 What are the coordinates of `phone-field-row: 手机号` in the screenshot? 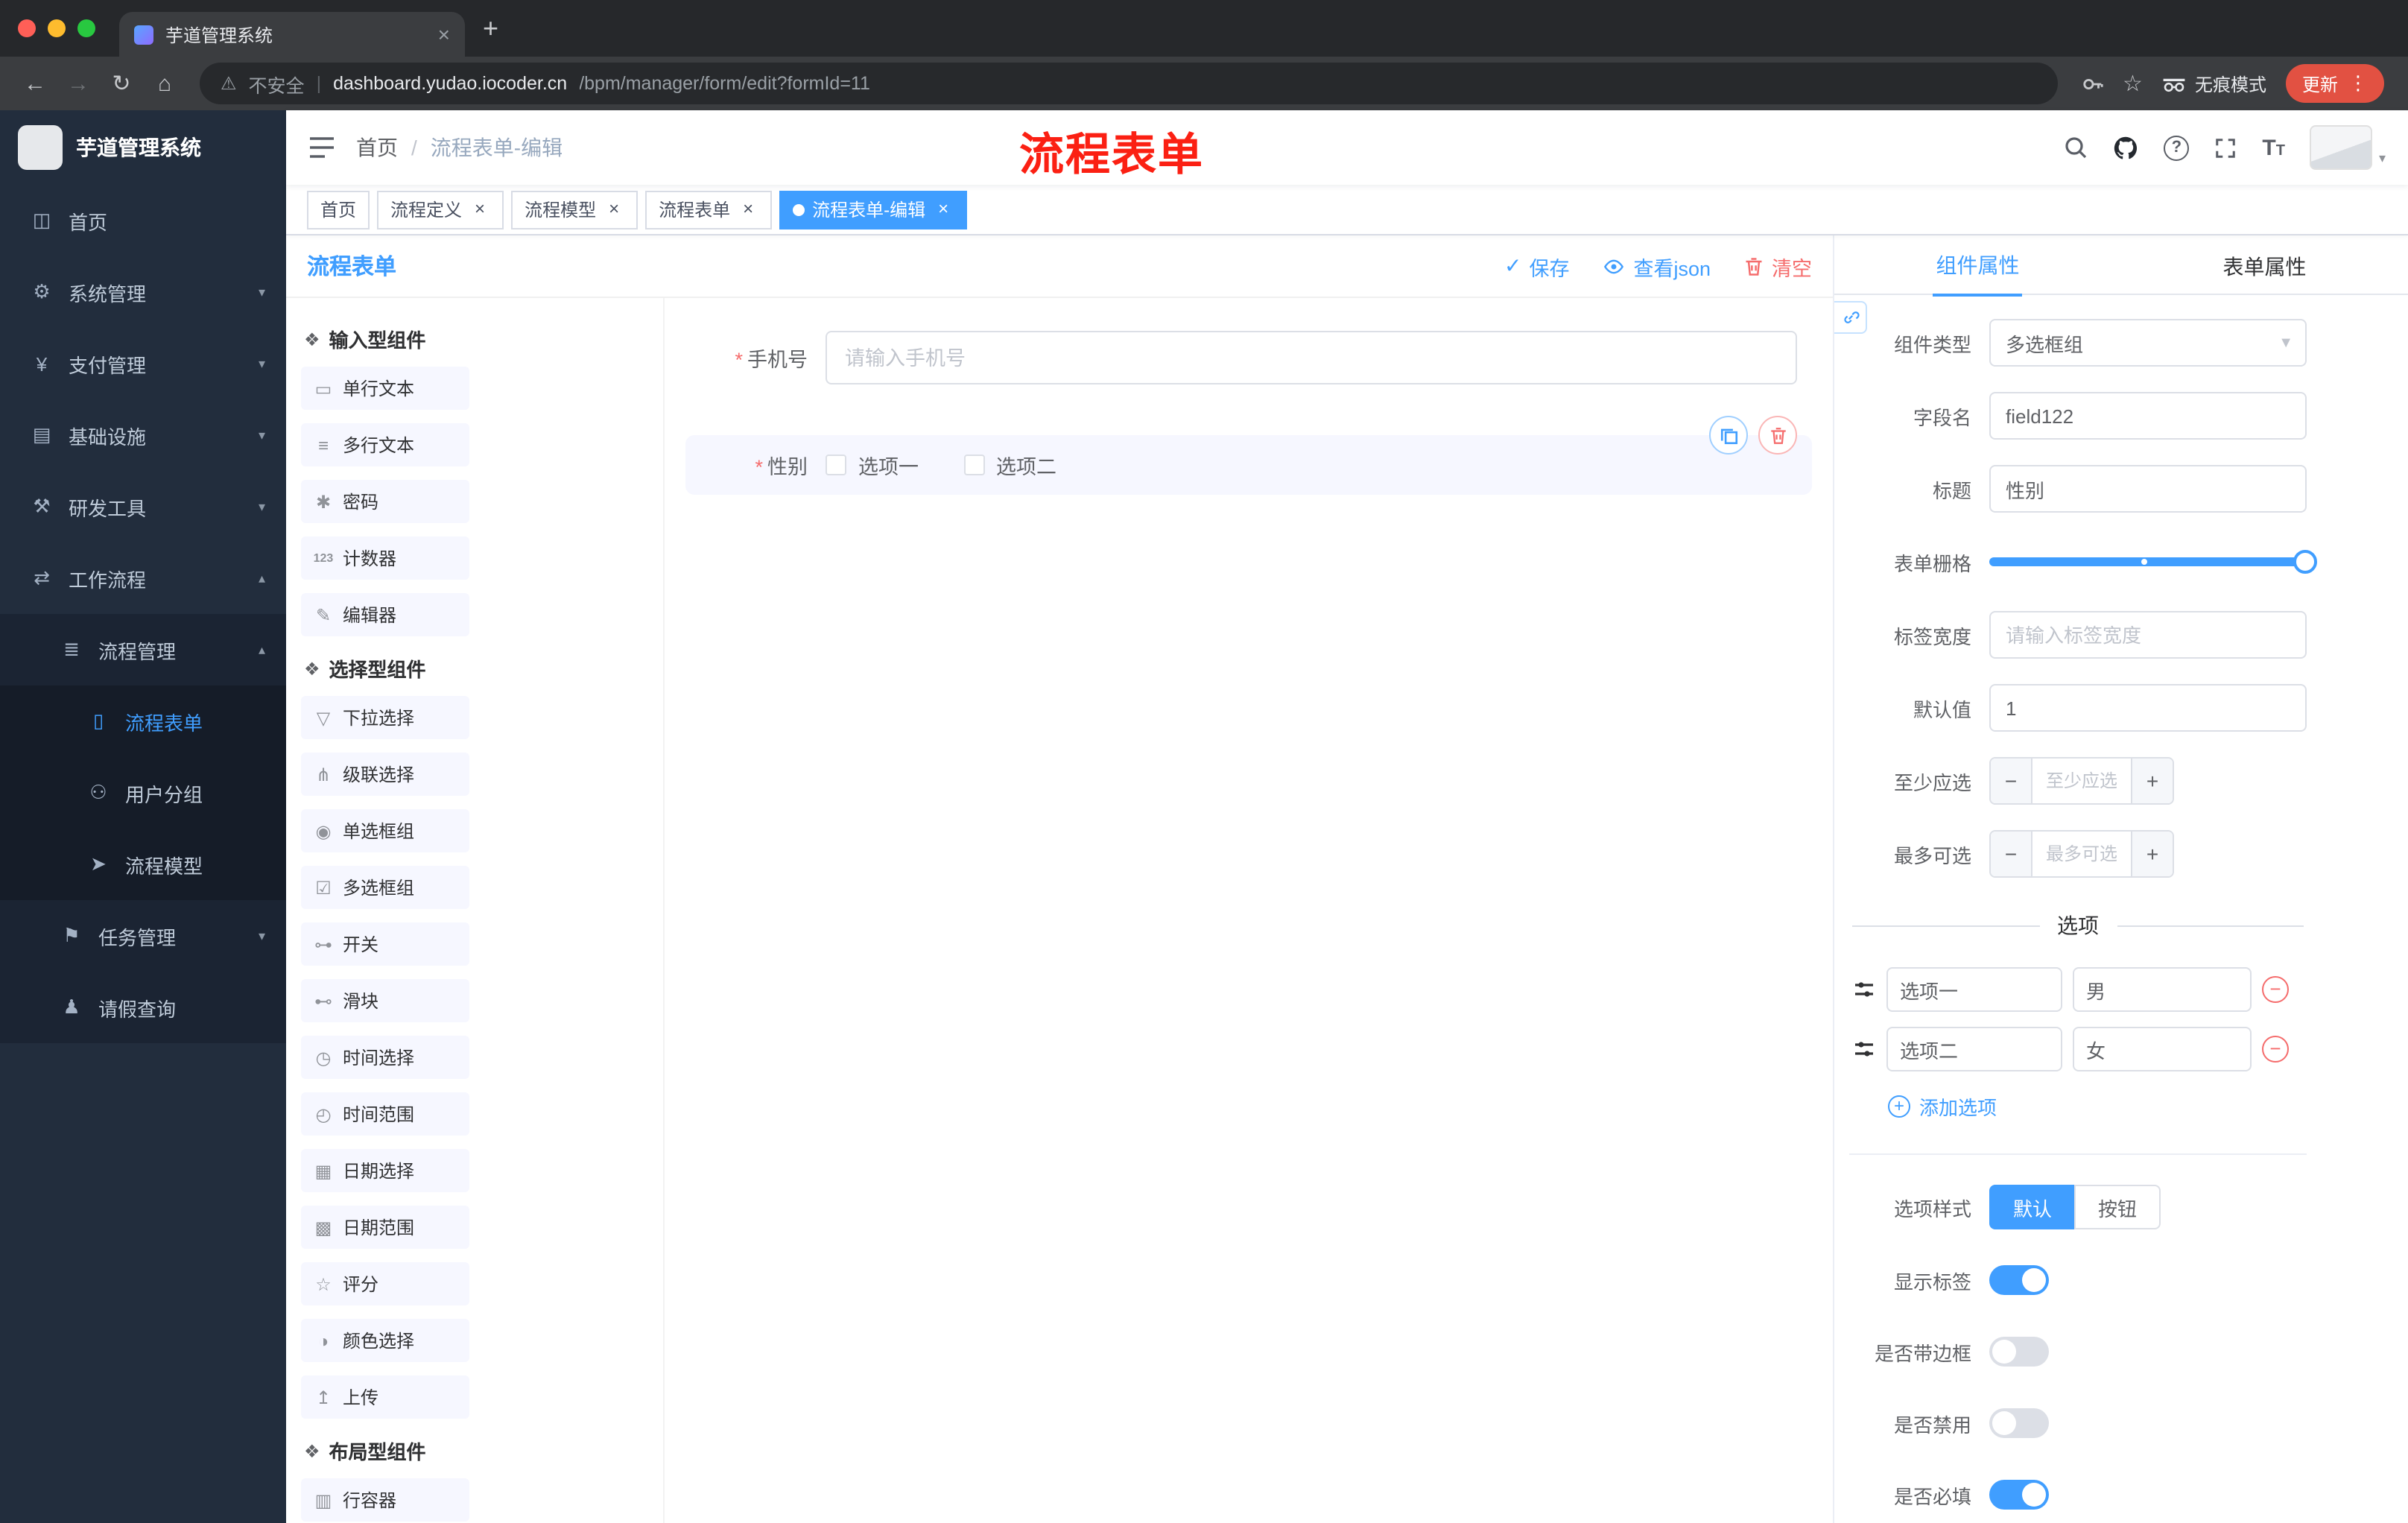 It's located at (1248, 358).